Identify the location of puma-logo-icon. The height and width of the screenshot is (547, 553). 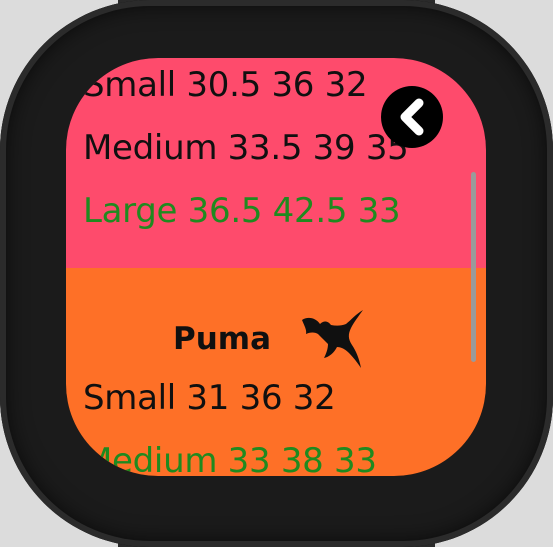
(332, 339).